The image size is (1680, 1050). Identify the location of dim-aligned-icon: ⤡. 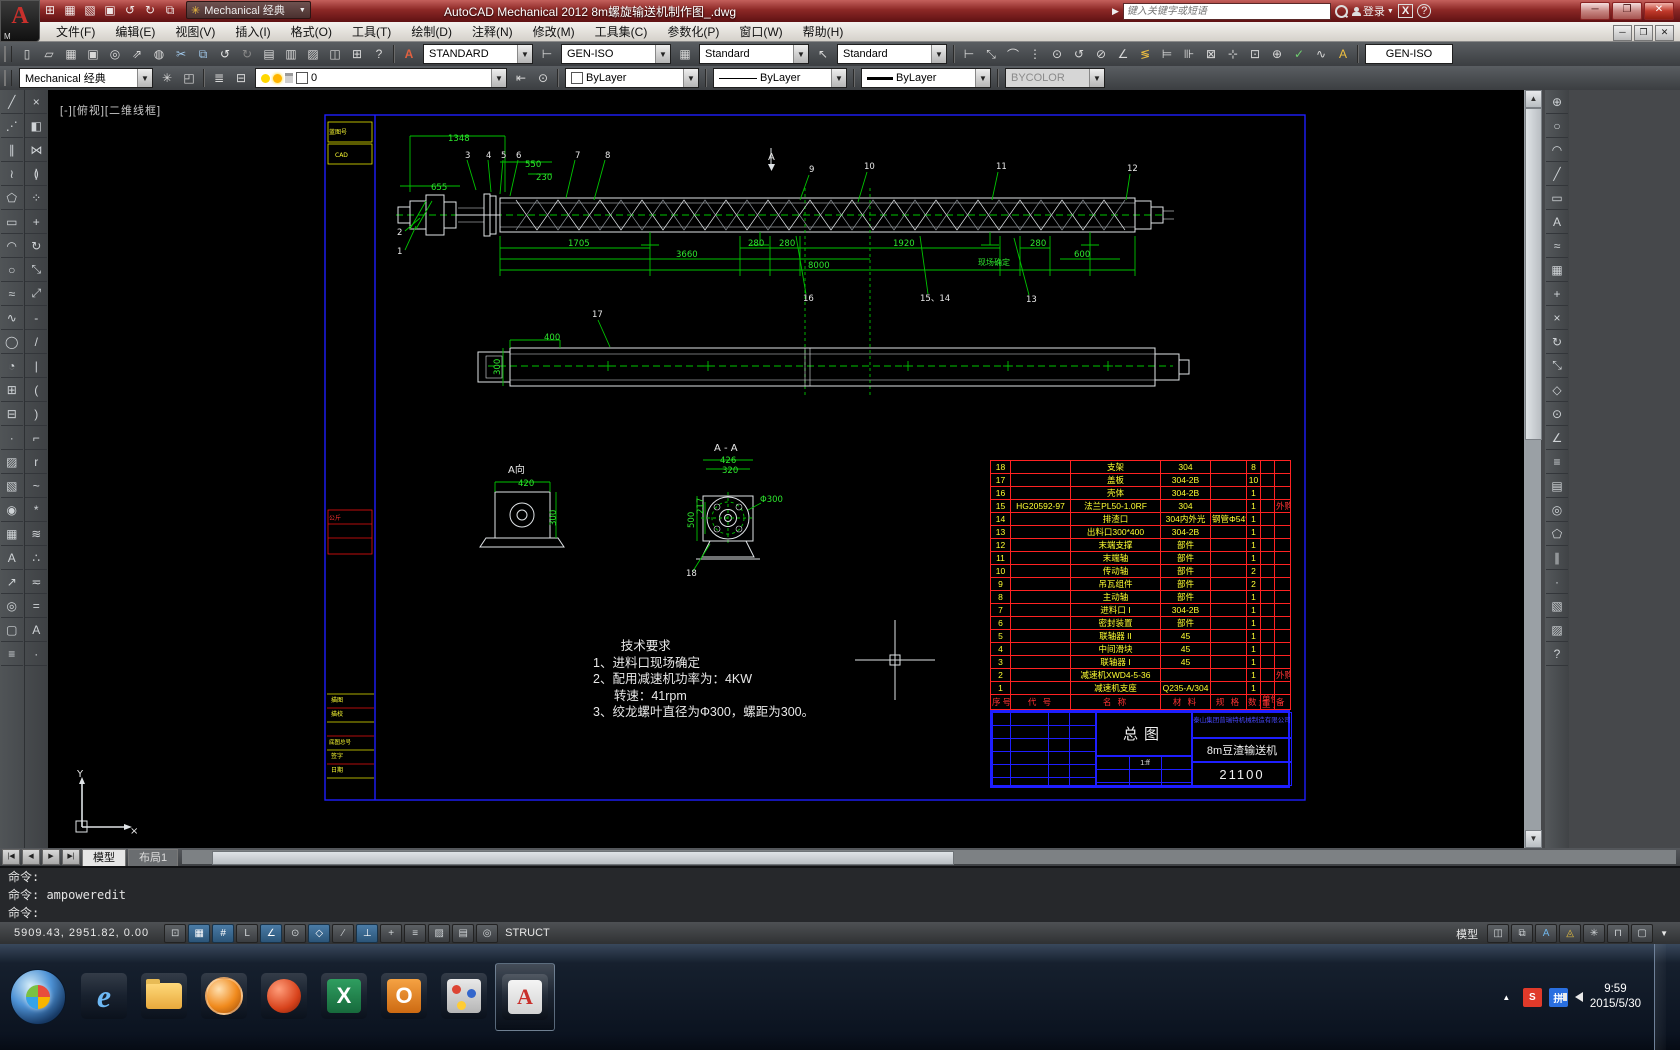
(991, 54).